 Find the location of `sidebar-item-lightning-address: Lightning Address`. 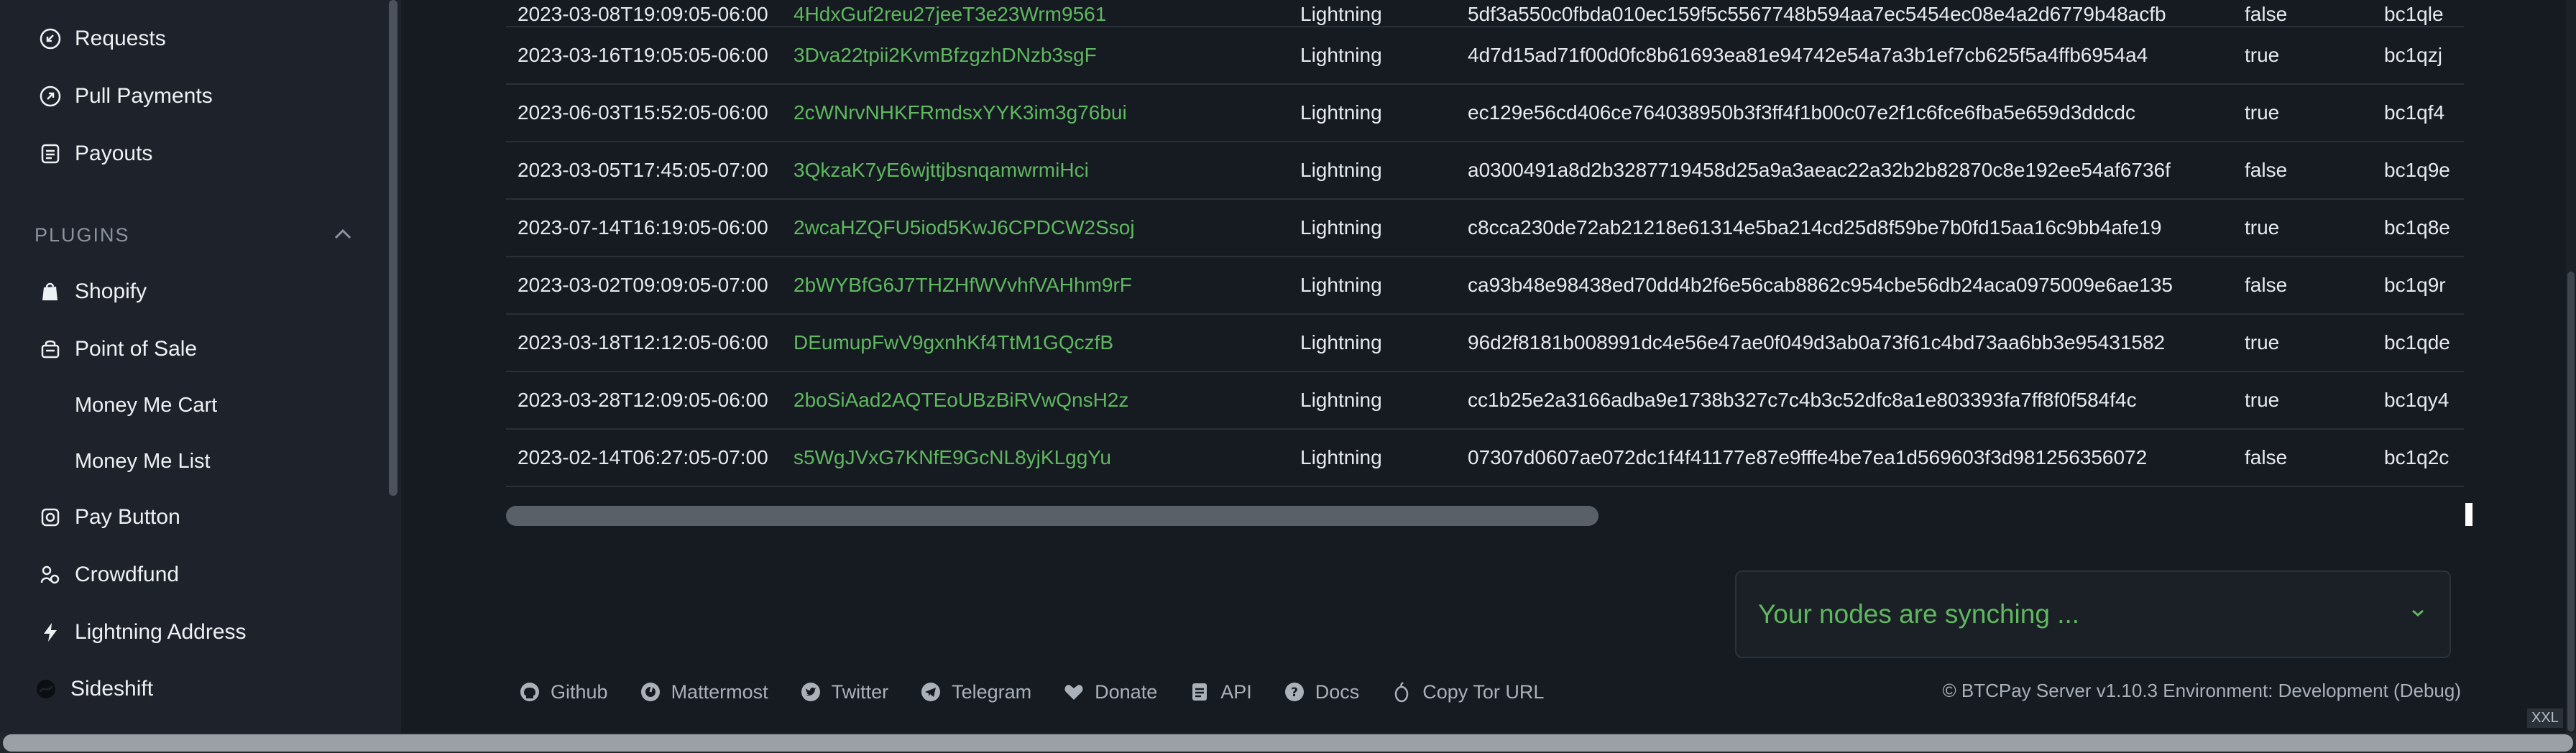

sidebar-item-lightning-address: Lightning Address is located at coordinates (141, 632).